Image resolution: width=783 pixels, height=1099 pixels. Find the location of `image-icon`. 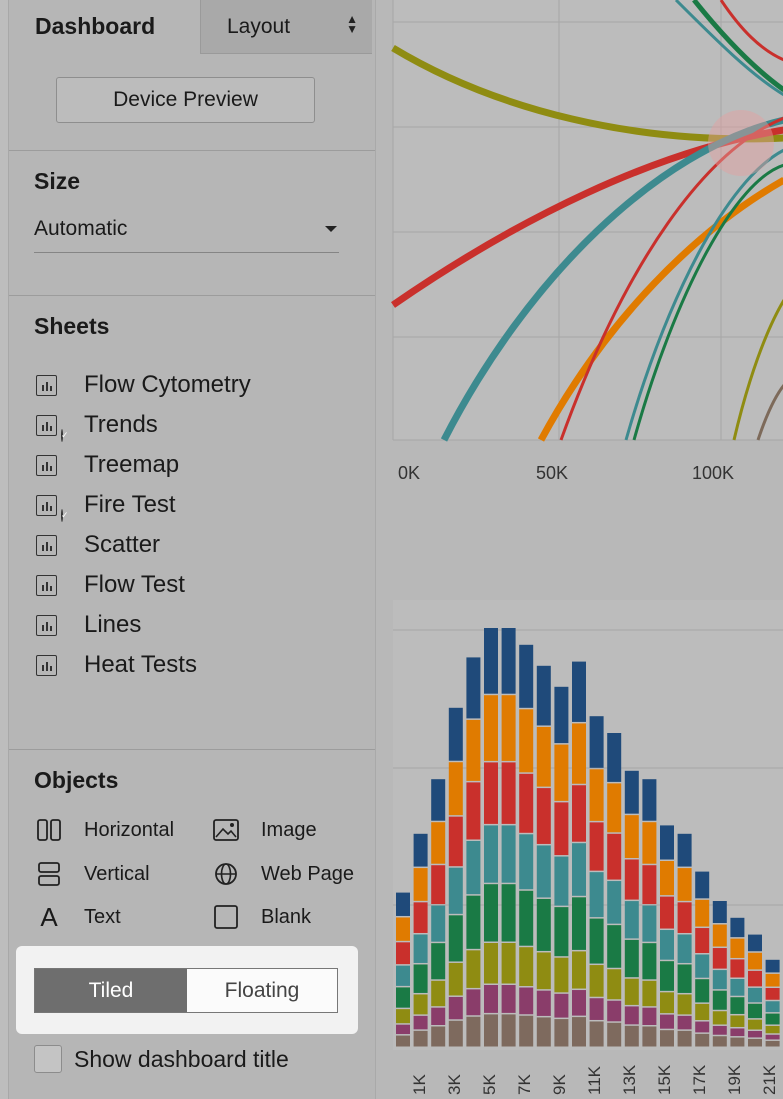

image-icon is located at coordinates (226, 830).